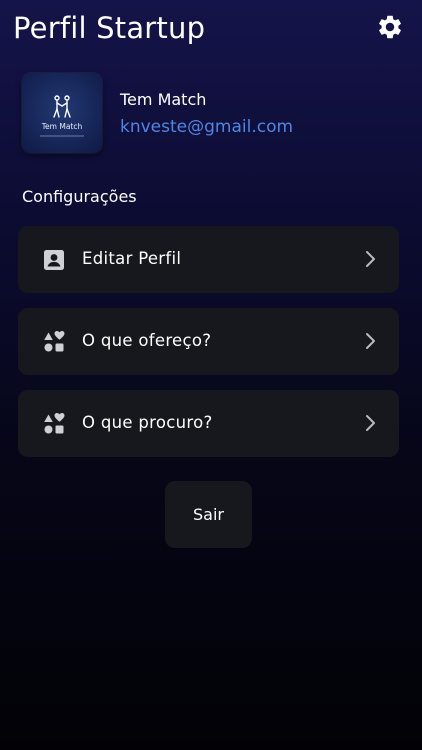 The image size is (422, 750). Describe the element at coordinates (109, 28) in the screenshot. I see `page-title: Perfil Startup` at that location.